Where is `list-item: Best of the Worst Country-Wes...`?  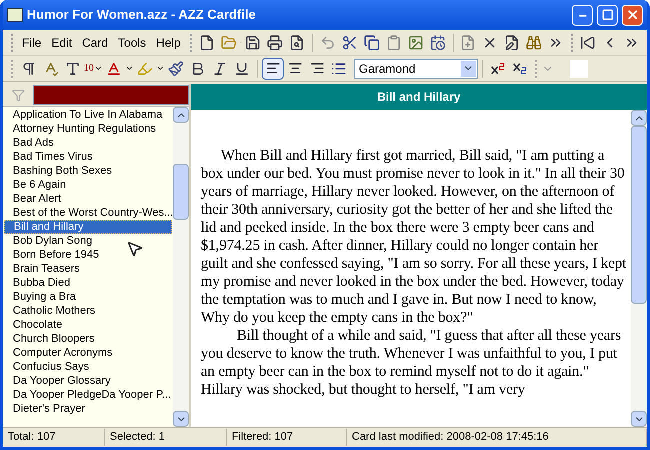 list-item: Best of the Worst Country-Wes... is located at coordinates (88, 213).